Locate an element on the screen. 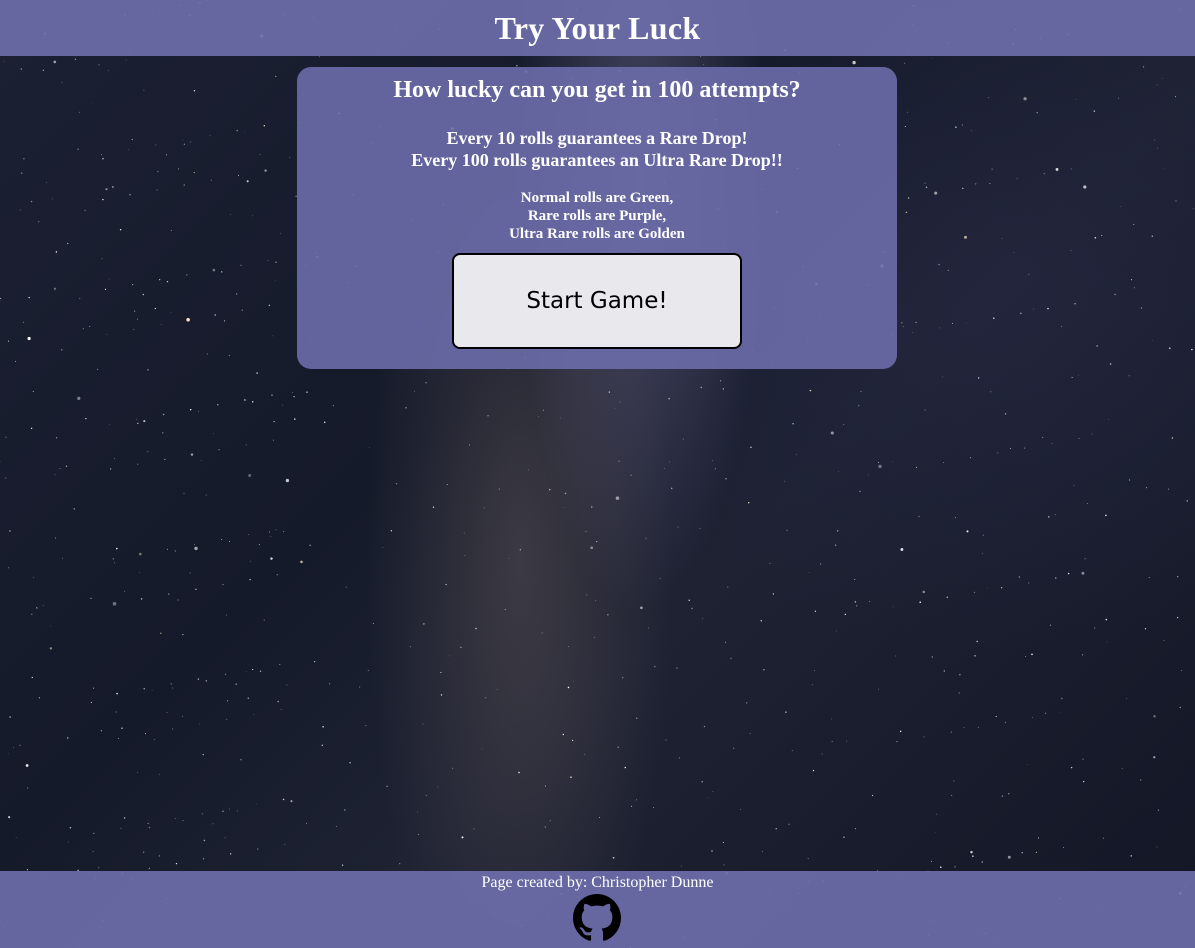  ultra-rare-roll-color: Ultra Rare rolls are Golden is located at coordinates (597, 234).